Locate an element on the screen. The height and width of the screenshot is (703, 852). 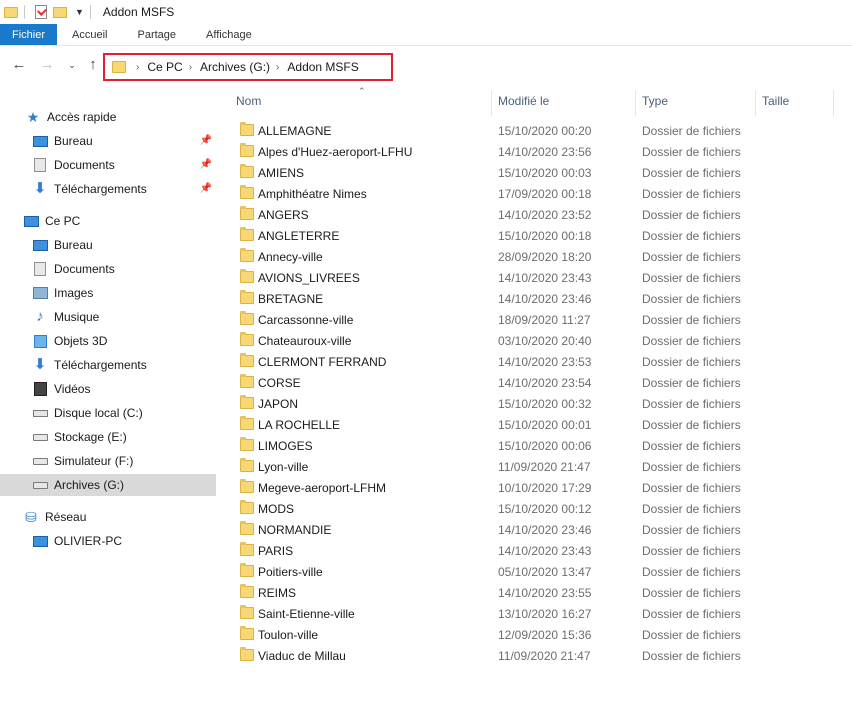
sidebar-item-reseau: ⛁ Réseau is located at coordinates (108, 517).